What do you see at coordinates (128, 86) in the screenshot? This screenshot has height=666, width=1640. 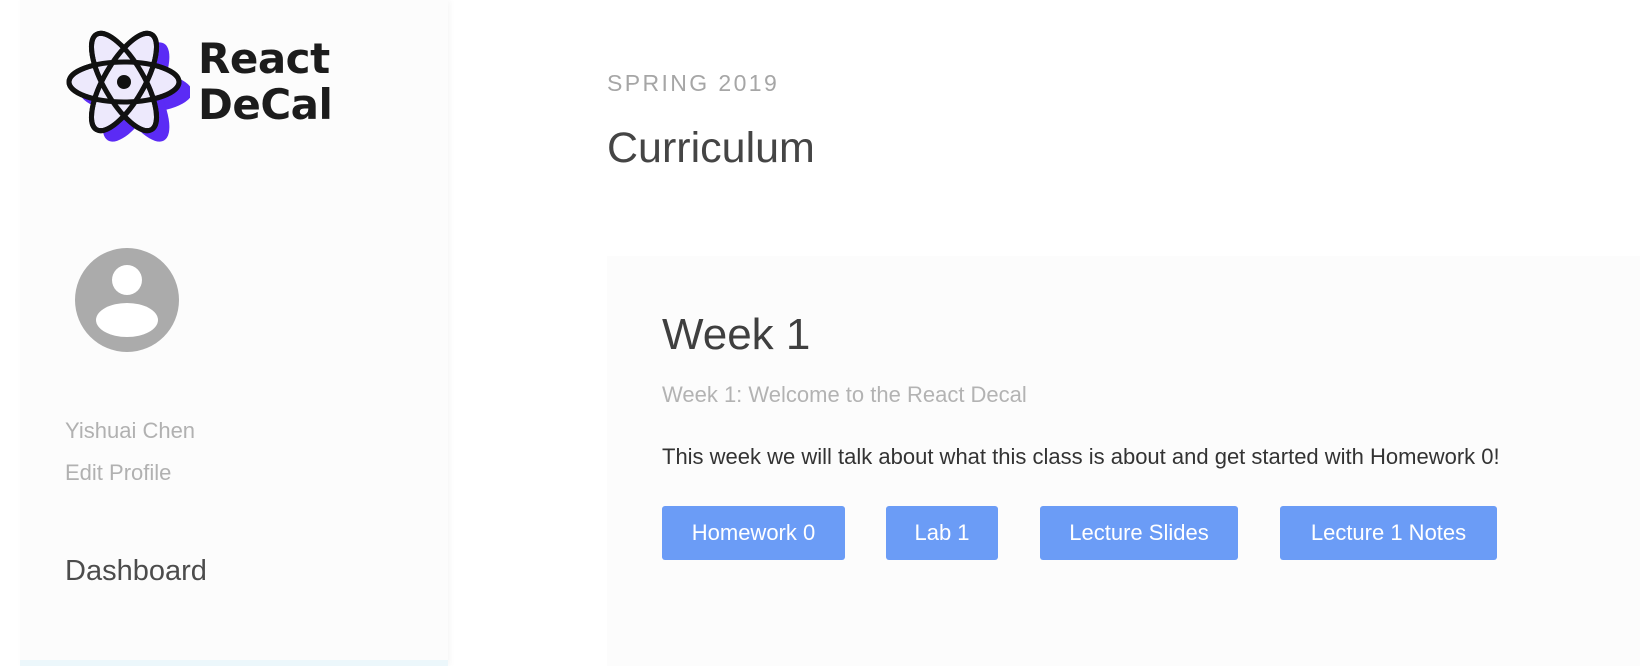 I see `react-atom-icon` at bounding box center [128, 86].